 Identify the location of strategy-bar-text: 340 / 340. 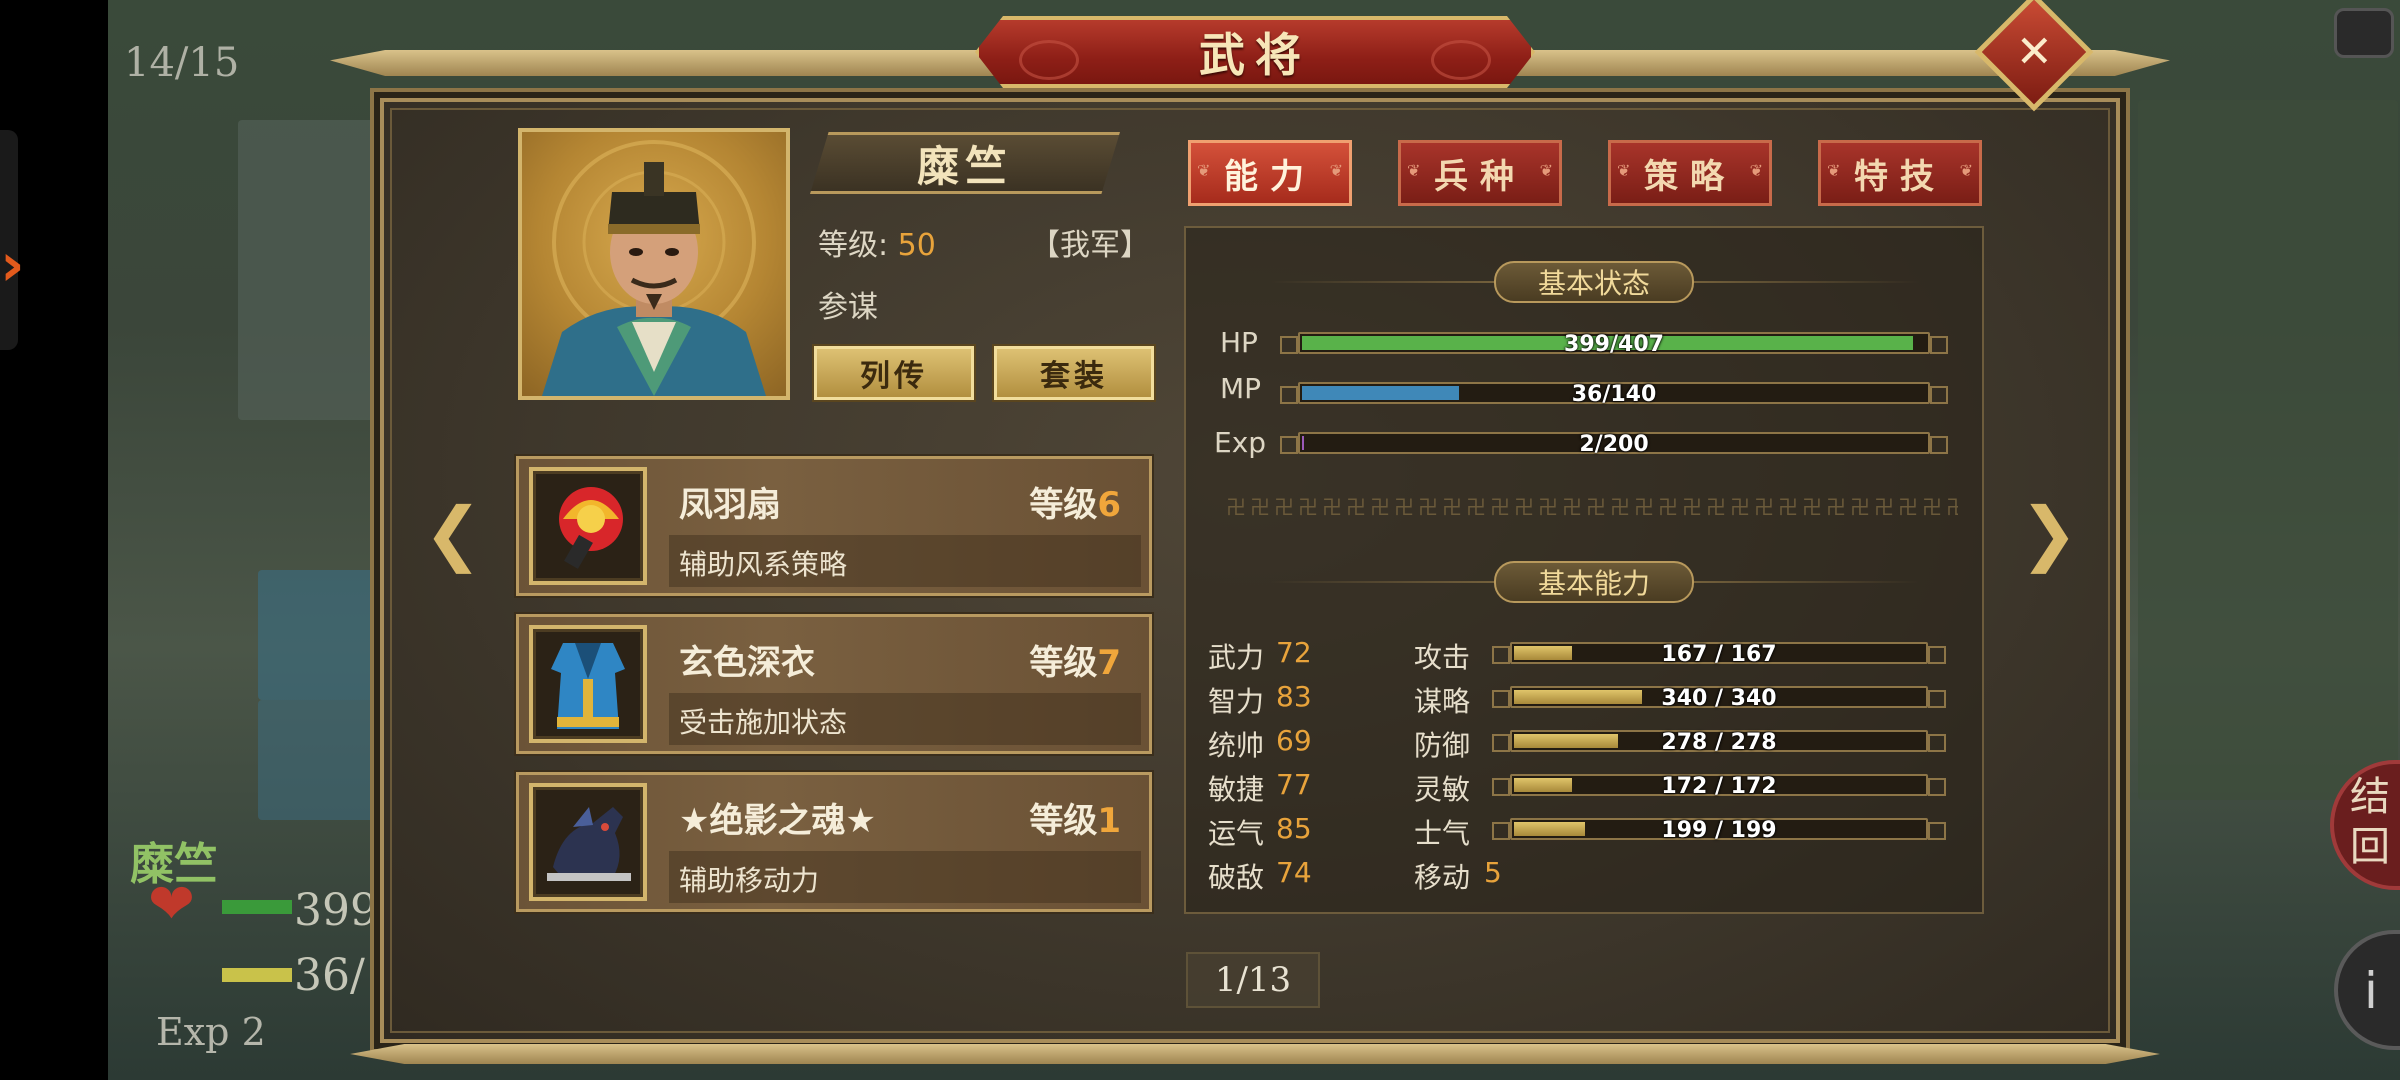
(1719, 698).